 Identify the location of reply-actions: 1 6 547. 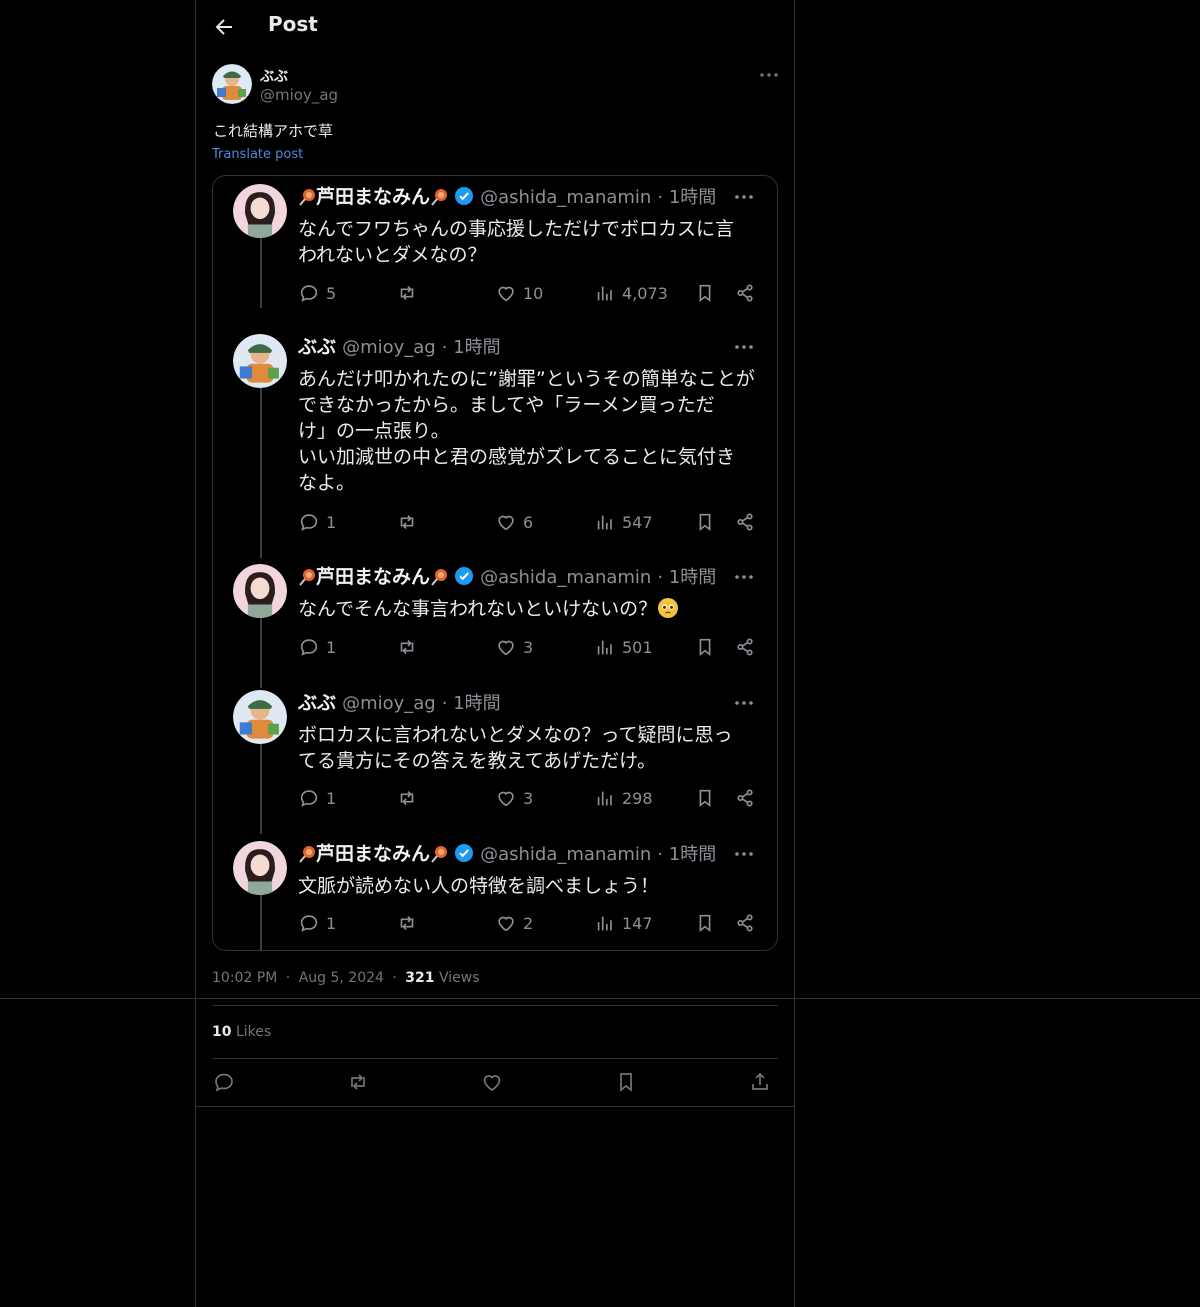
(528, 522).